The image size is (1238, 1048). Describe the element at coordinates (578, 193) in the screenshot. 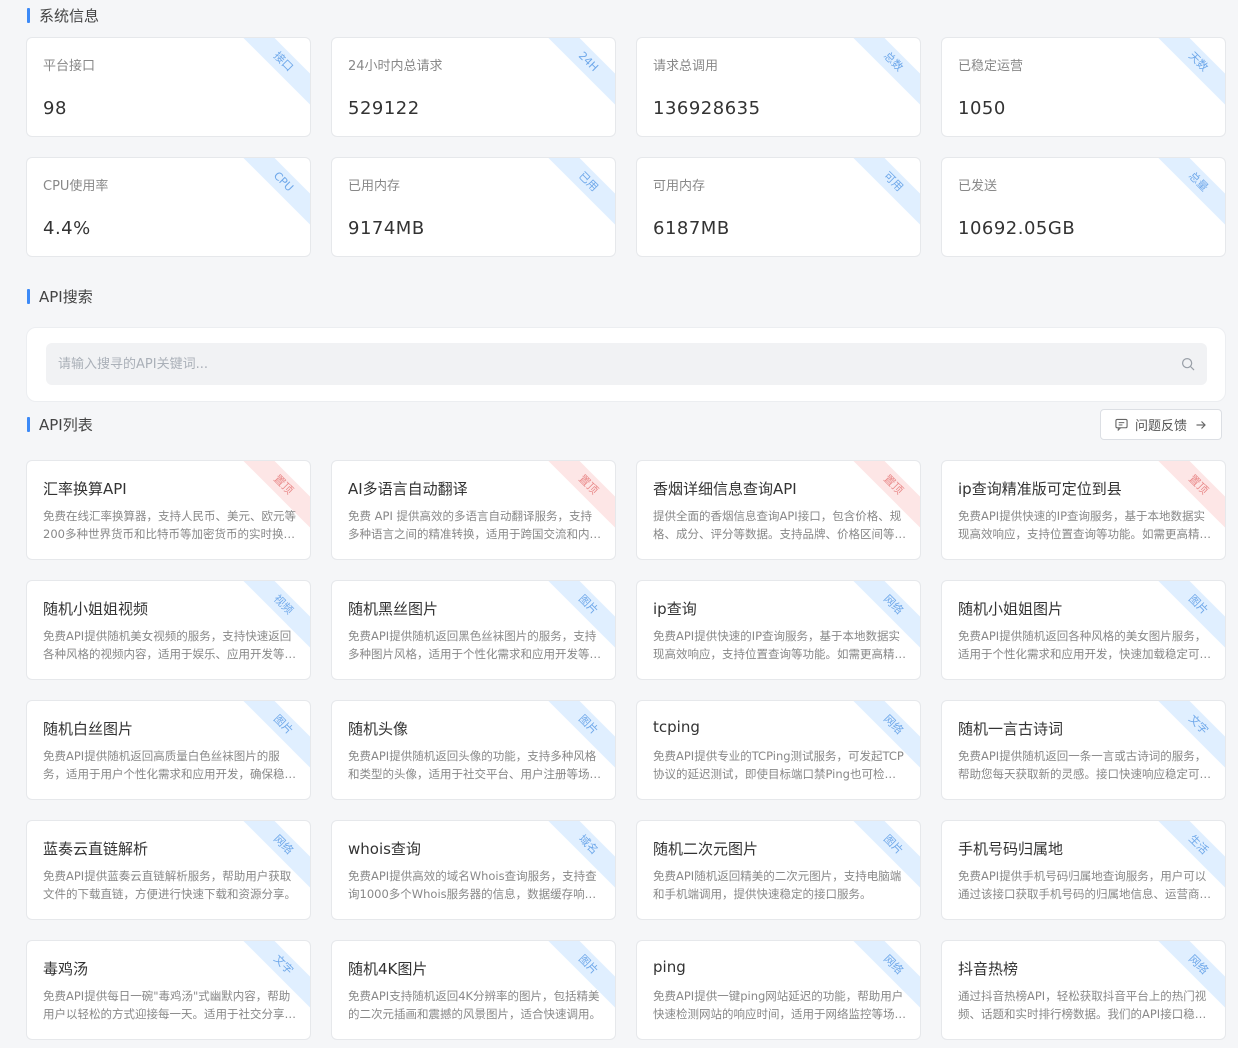

I see `stat-tag: 已用` at that location.